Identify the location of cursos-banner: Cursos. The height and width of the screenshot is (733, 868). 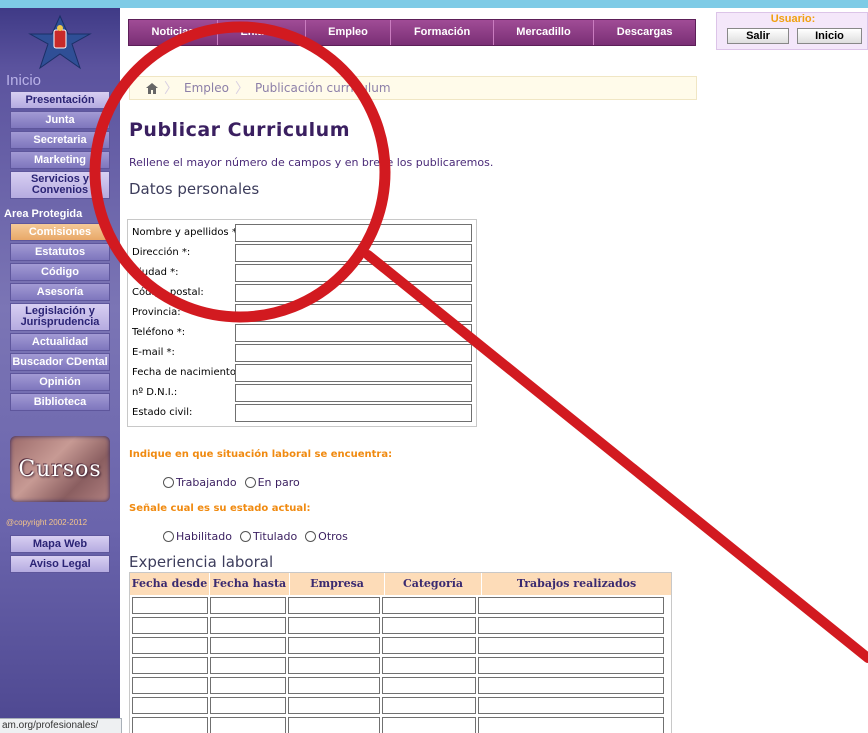
(60, 469).